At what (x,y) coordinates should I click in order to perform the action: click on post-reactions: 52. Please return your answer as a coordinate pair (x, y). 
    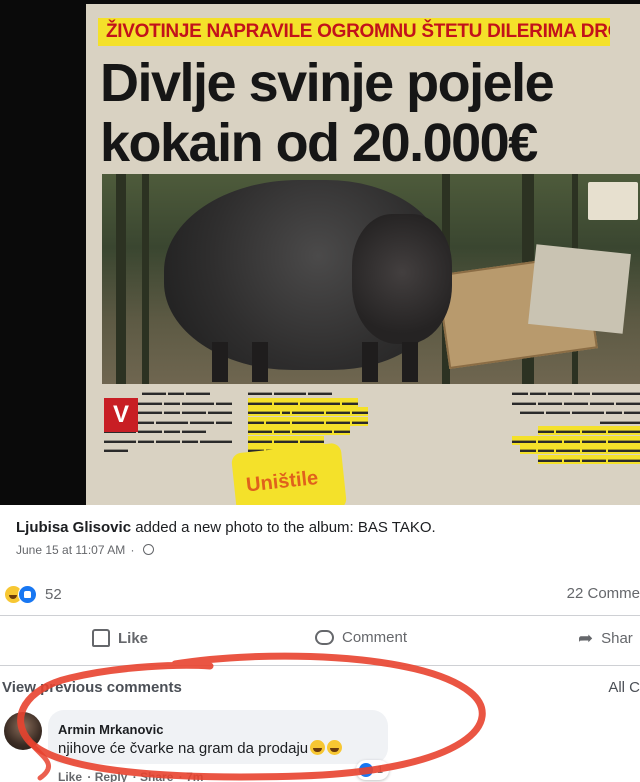
    Looking at the image, I should click on (33, 594).